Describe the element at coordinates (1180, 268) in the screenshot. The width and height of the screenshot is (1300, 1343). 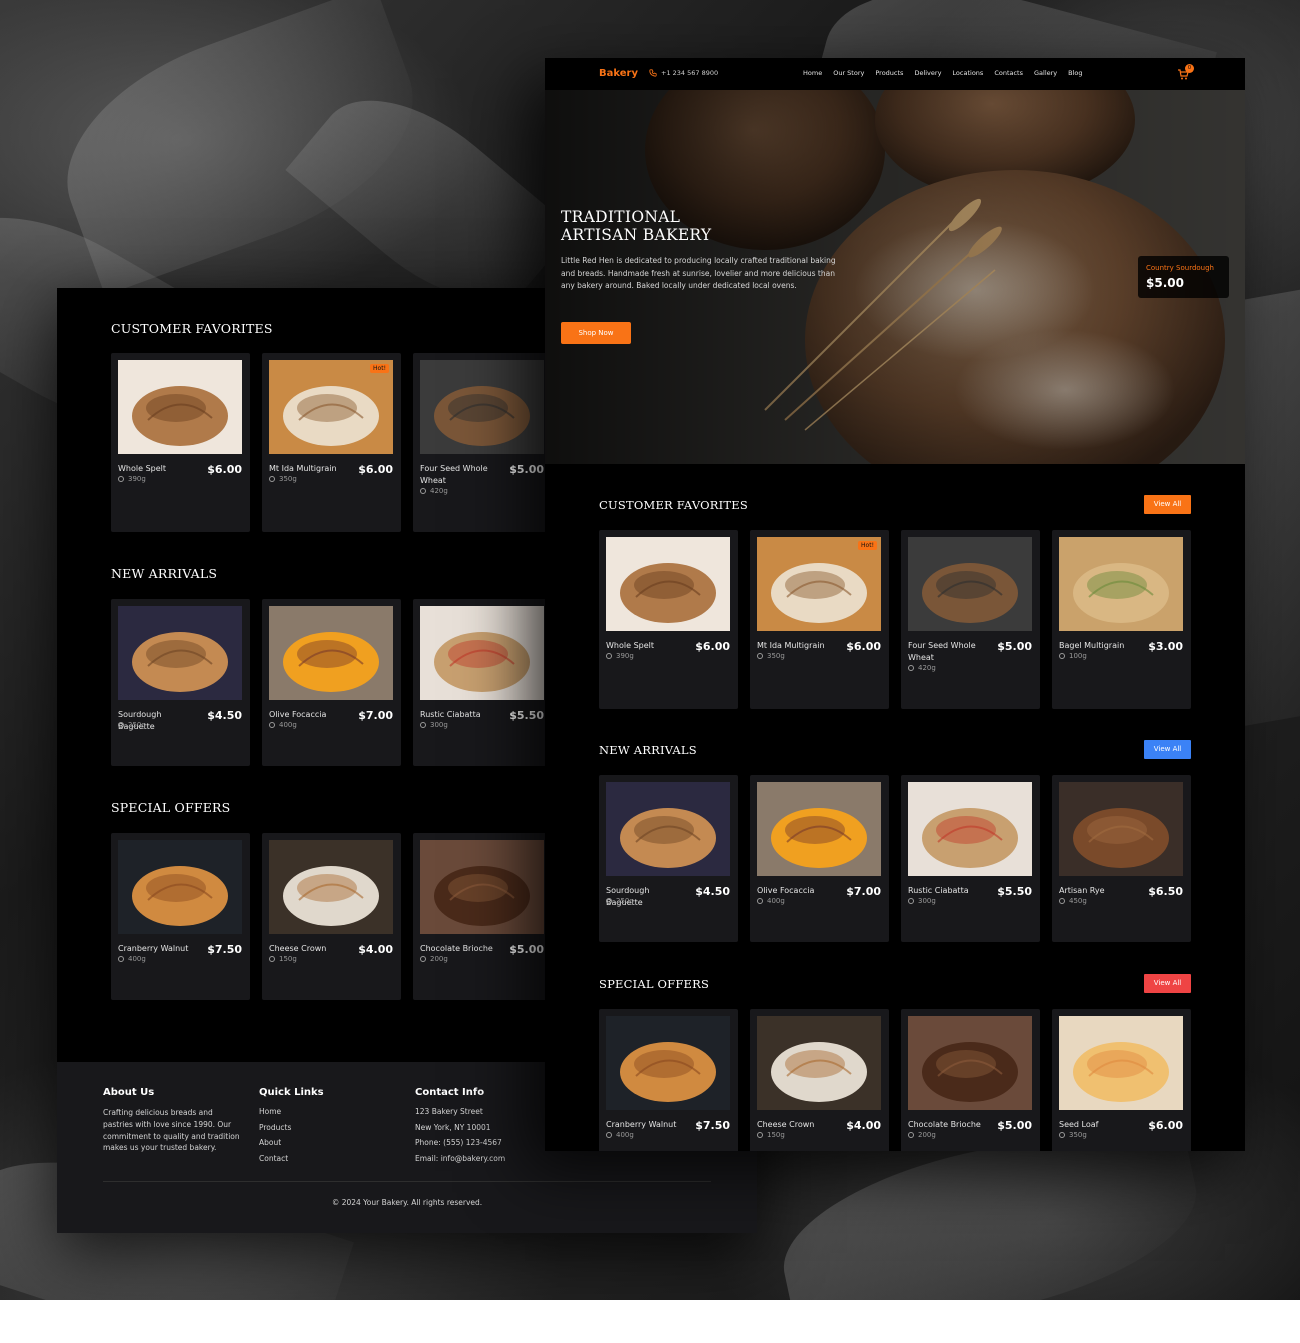
I see `featured-product-name: Country Sourdough` at that location.